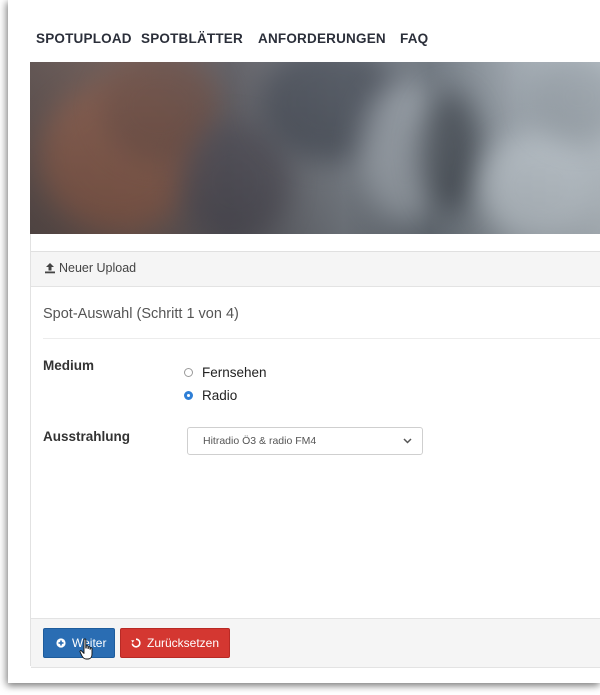  Describe the element at coordinates (183, 643) in the screenshot. I see `reset-button-label: Zurücksetzen` at that location.